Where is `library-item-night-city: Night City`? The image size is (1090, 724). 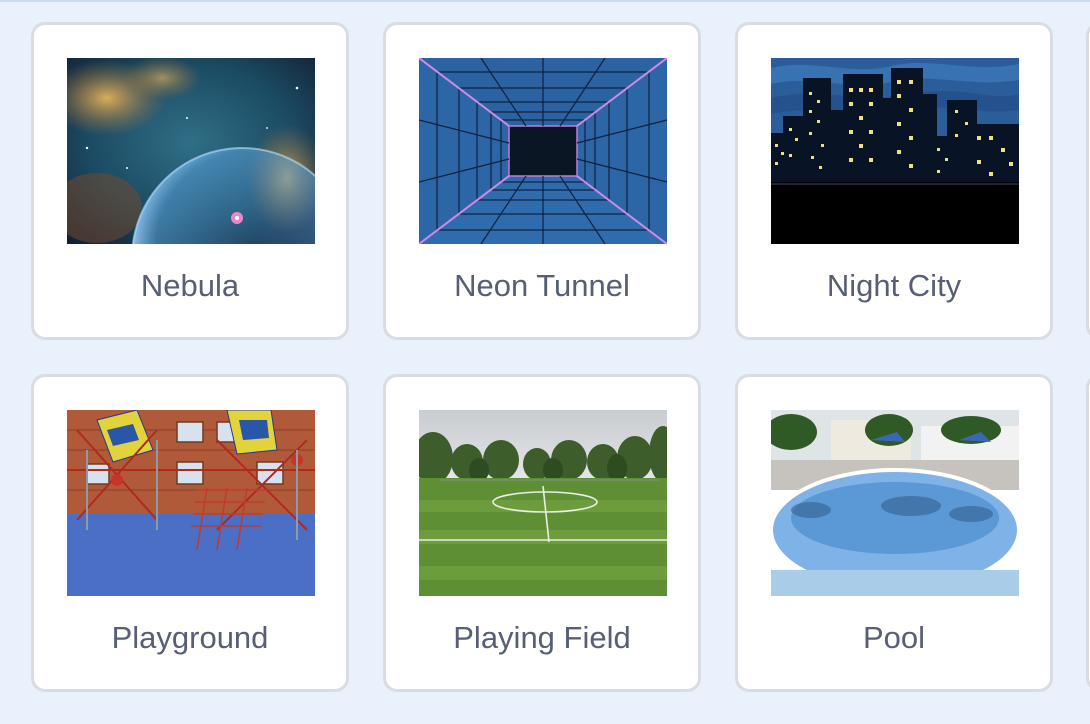 library-item-night-city: Night City is located at coordinates (894, 181).